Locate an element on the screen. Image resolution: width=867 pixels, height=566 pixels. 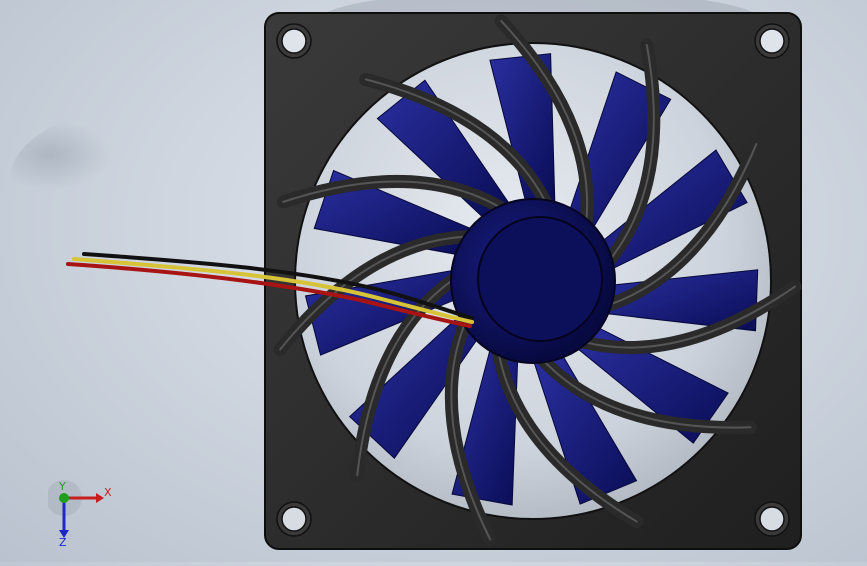
z-axis-label: Z is located at coordinates (63, 542).